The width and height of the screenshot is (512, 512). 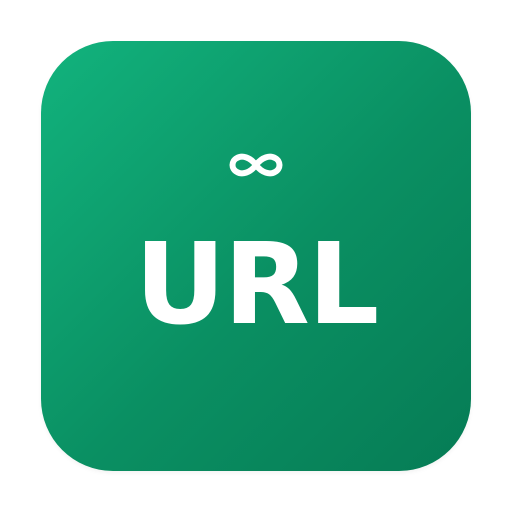 I want to click on infinity-icon-svg, so click(x=256, y=165).